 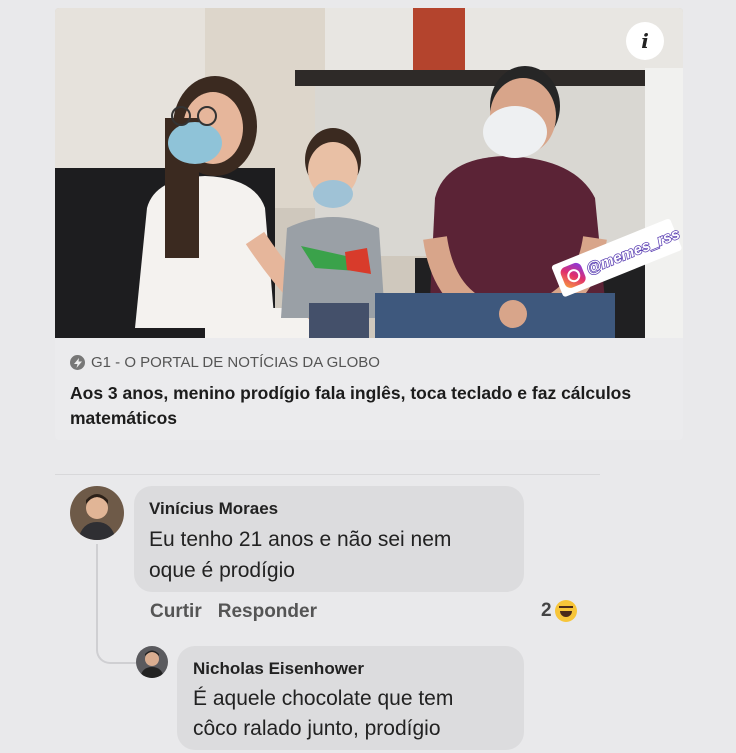 I want to click on comment-actions: Curtir Responder, so click(x=233, y=612).